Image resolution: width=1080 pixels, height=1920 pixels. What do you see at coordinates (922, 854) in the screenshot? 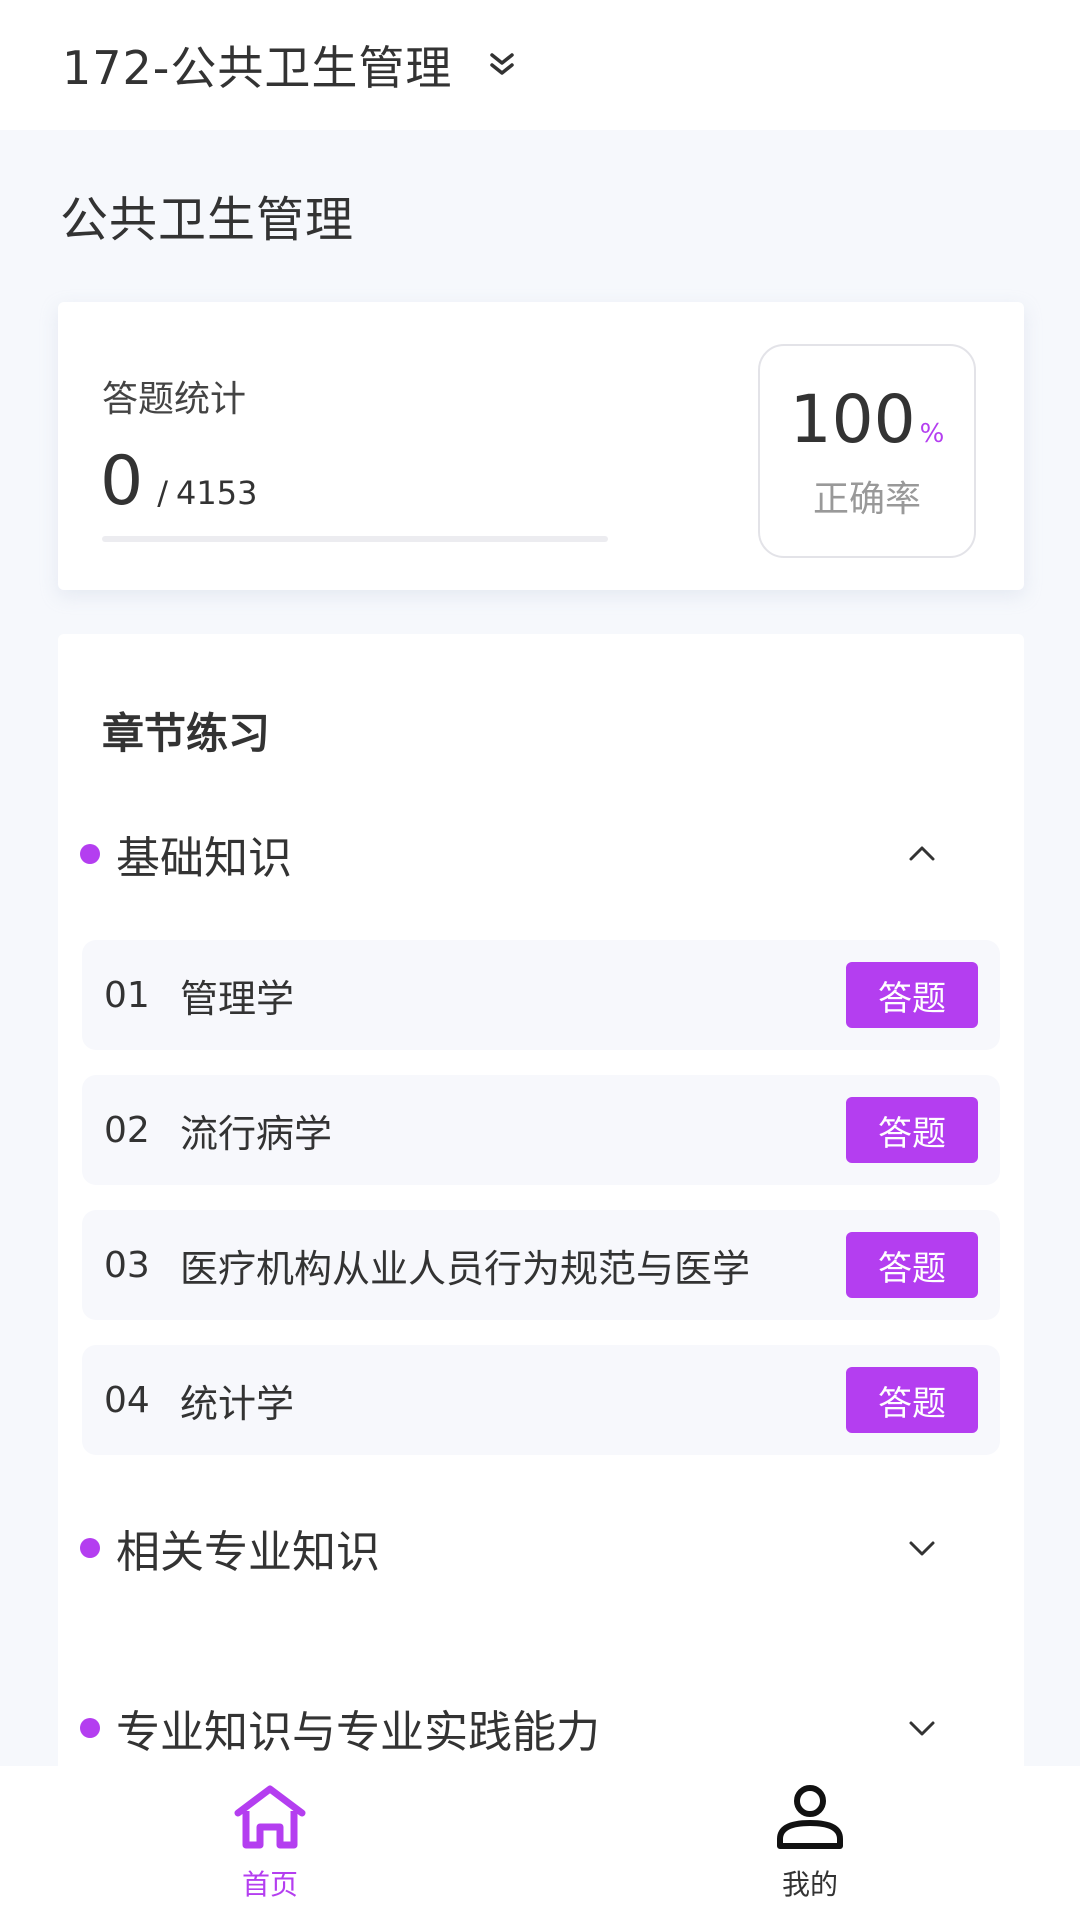
I see `chevron-up-icon` at bounding box center [922, 854].